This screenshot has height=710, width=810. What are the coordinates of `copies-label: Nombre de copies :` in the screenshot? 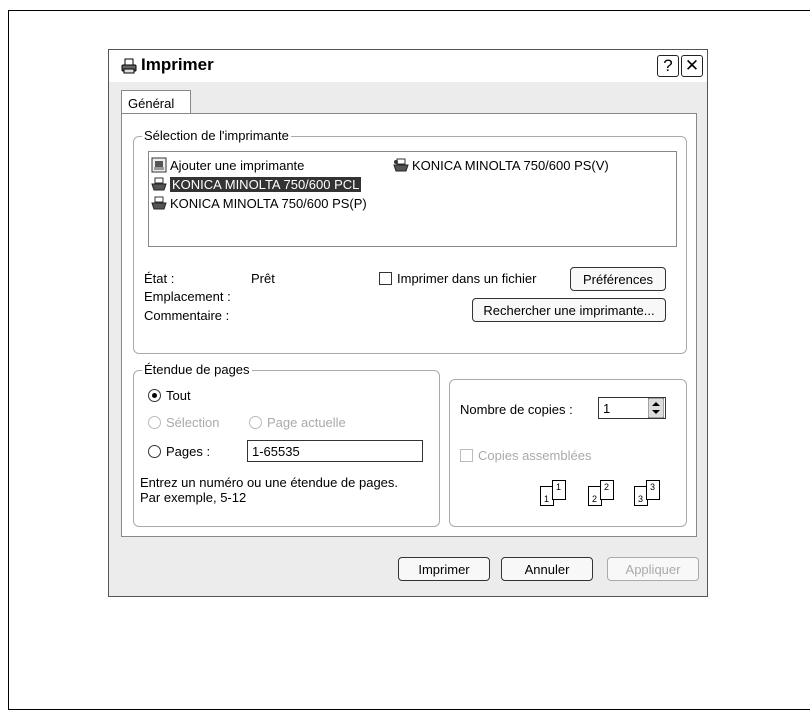 It's located at (516, 409).